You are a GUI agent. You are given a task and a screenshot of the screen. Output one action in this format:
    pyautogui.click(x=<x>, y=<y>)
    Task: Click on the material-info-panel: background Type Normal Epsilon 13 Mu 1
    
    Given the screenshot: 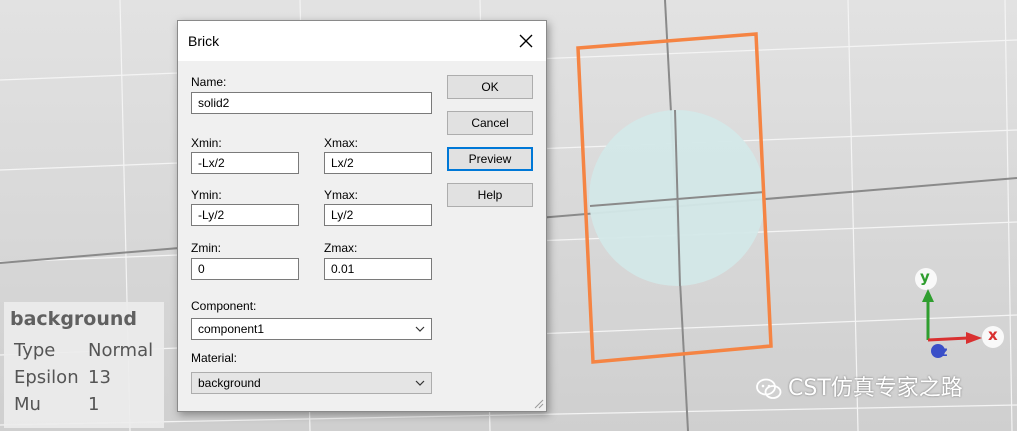 What is the action you would take?
    pyautogui.click(x=84, y=365)
    